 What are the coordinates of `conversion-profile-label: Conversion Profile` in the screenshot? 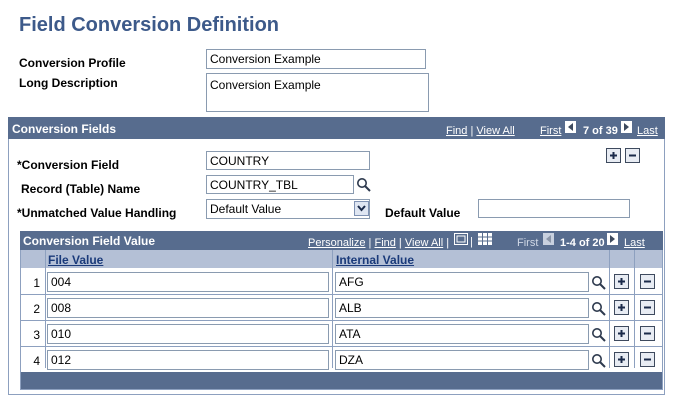 It's located at (72, 63).